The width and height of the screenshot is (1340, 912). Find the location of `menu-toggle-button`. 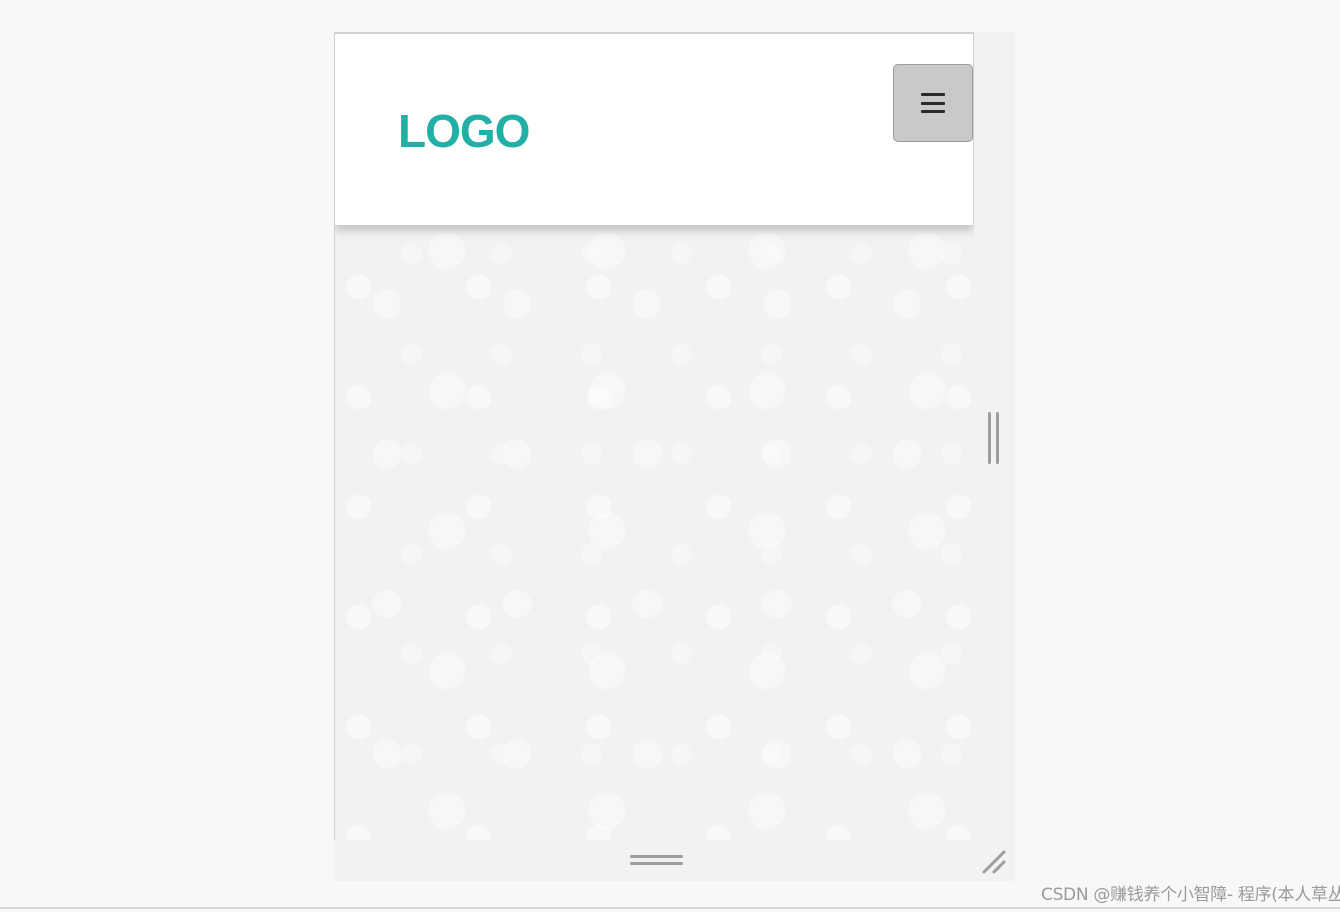

menu-toggle-button is located at coordinates (933, 103).